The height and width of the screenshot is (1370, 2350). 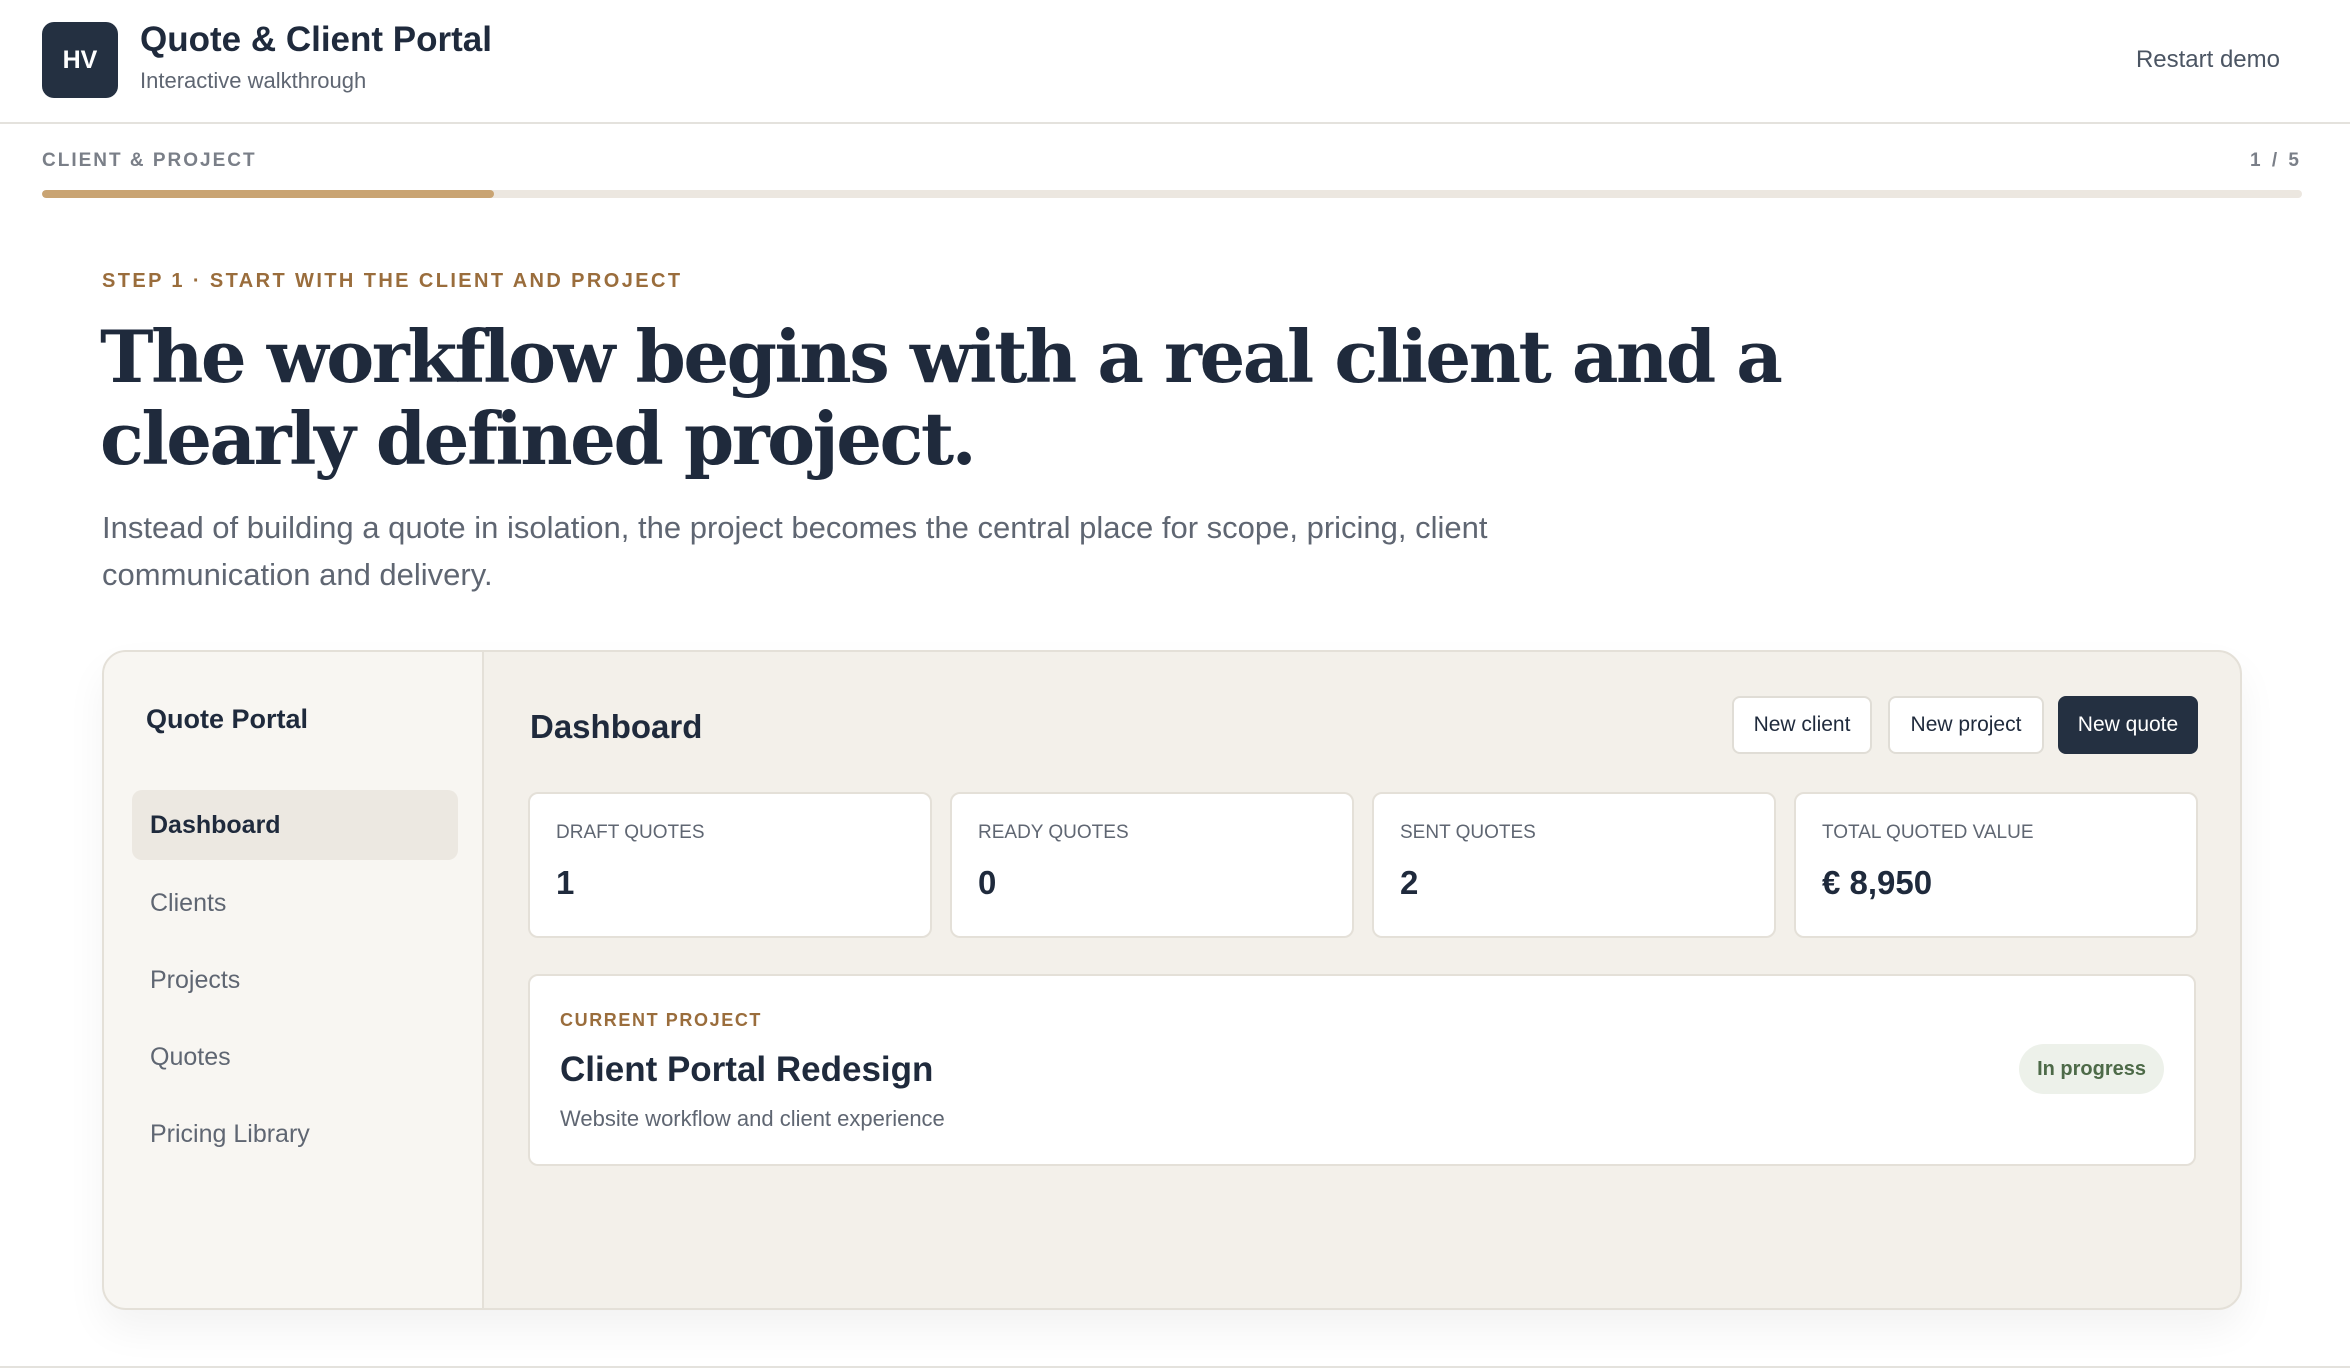 What do you see at coordinates (752, 1118) in the screenshot?
I see `project-description: Website workflow and client experience` at bounding box center [752, 1118].